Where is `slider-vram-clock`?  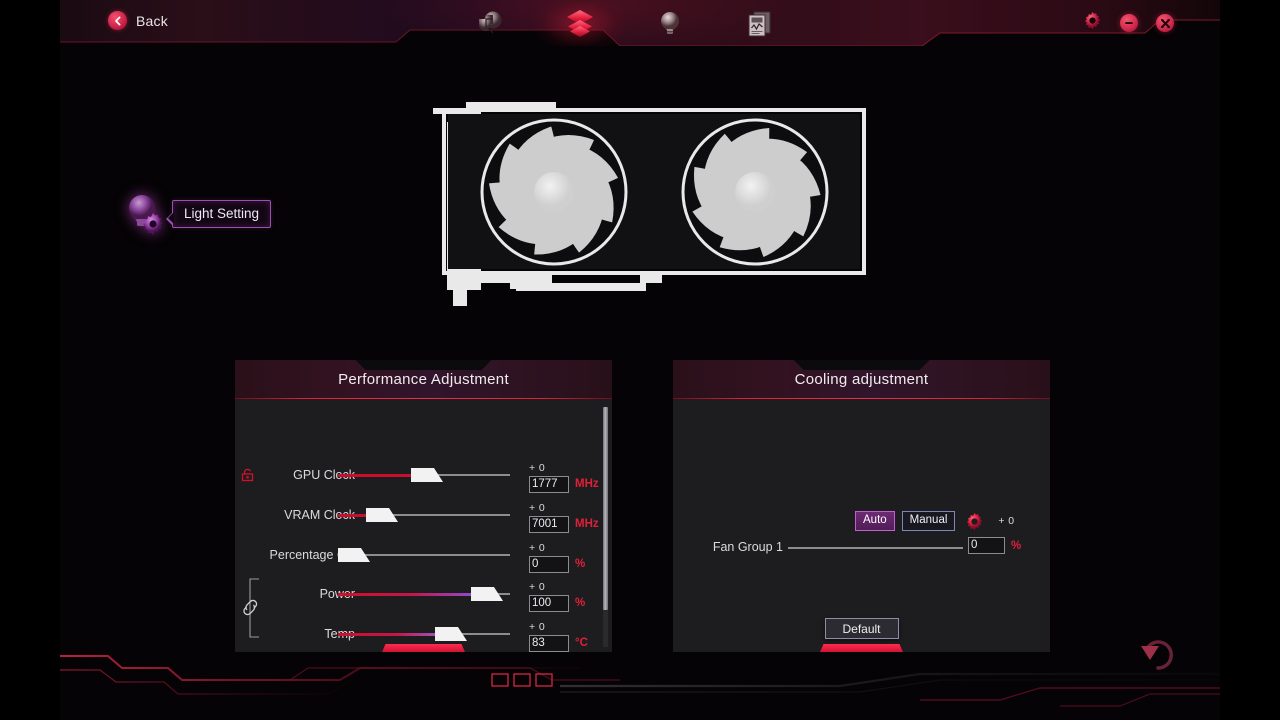
slider-vram-clock is located at coordinates (424, 515).